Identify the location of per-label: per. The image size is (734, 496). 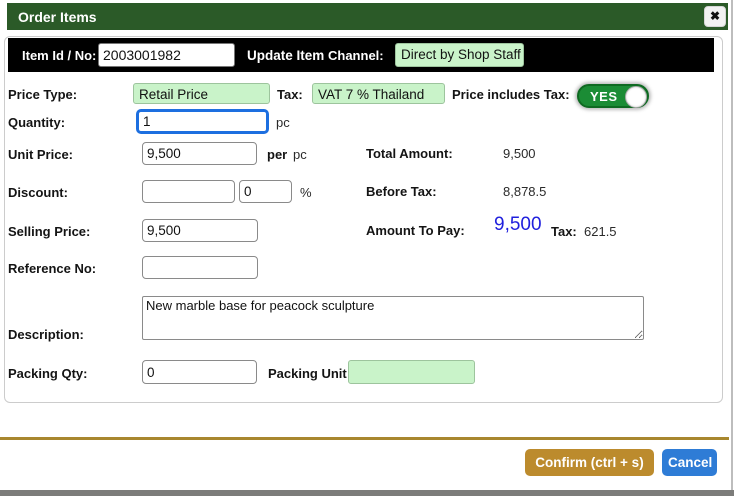
(277, 154).